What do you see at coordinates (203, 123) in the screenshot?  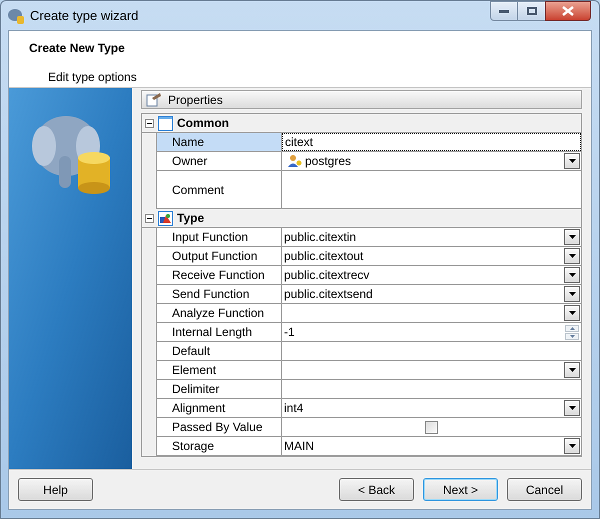 I see `group-title: Common` at bounding box center [203, 123].